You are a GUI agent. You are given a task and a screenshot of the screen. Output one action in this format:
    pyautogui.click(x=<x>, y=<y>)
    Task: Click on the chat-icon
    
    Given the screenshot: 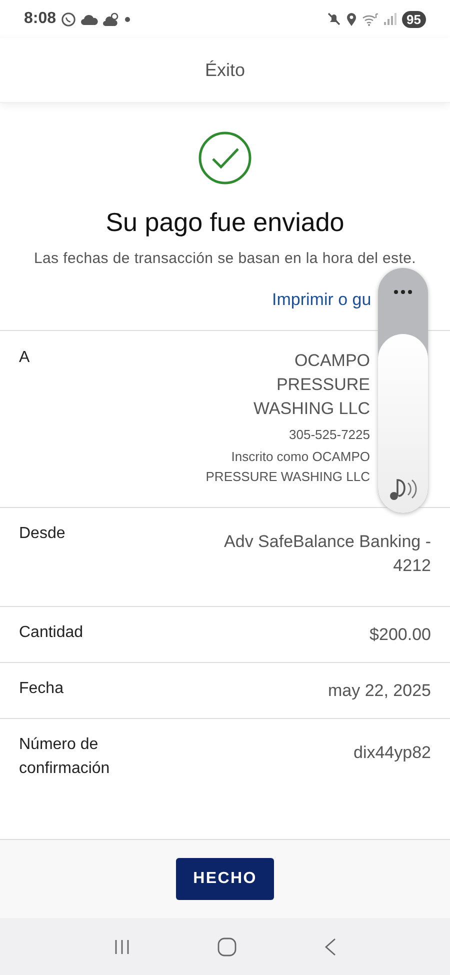 What is the action you would take?
    pyautogui.click(x=68, y=19)
    